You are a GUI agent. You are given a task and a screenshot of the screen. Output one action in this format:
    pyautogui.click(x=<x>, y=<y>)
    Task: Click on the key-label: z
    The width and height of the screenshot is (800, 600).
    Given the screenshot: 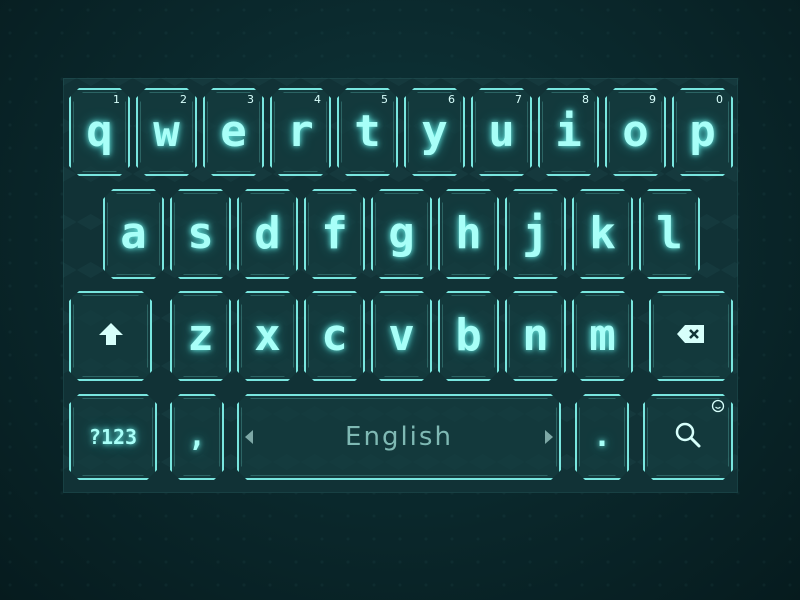 What is the action you would take?
    pyautogui.click(x=200, y=335)
    